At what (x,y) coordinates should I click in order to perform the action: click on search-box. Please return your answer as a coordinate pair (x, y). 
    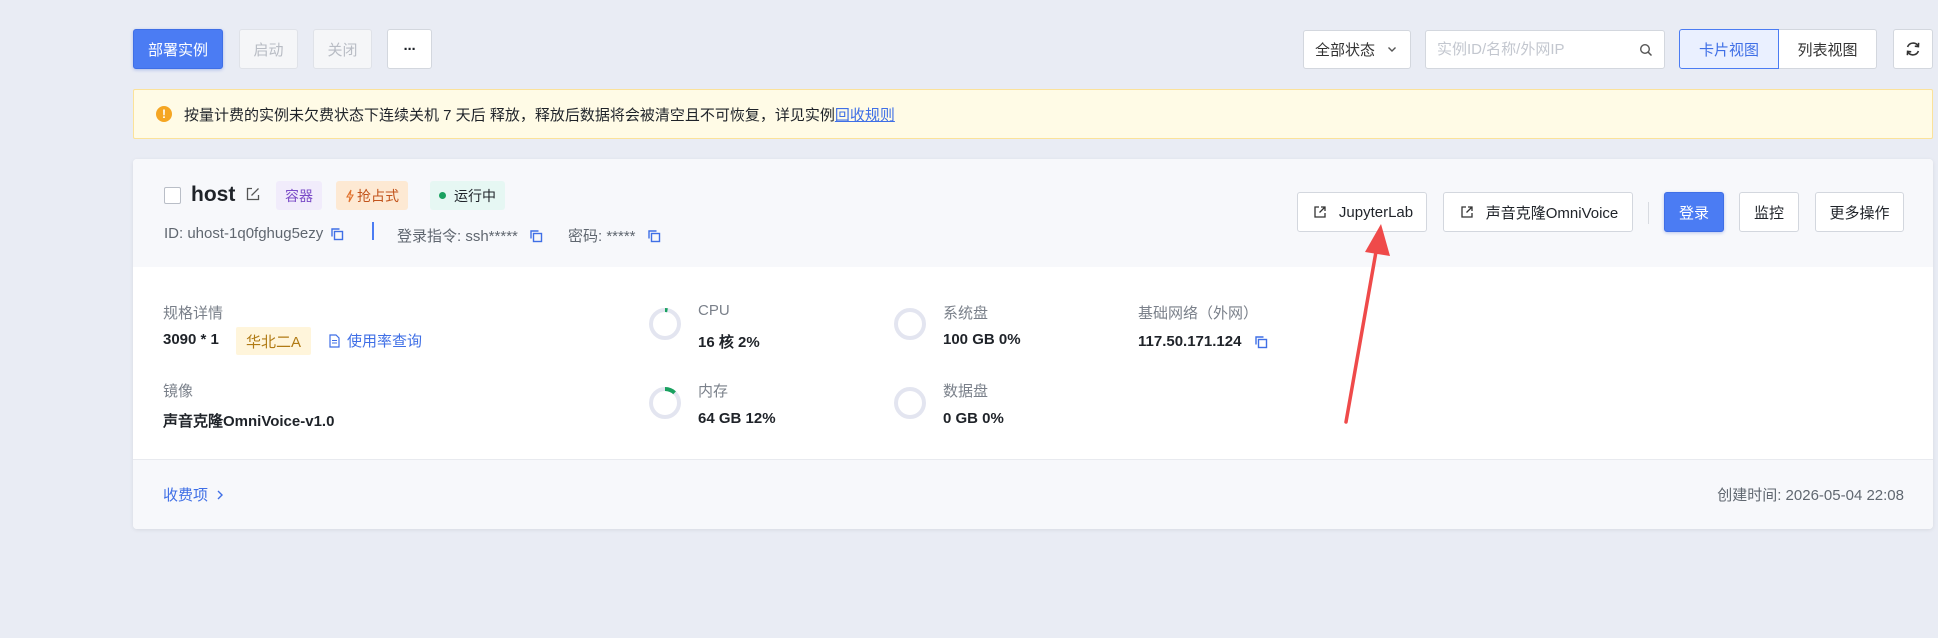
    Looking at the image, I should click on (1545, 49).